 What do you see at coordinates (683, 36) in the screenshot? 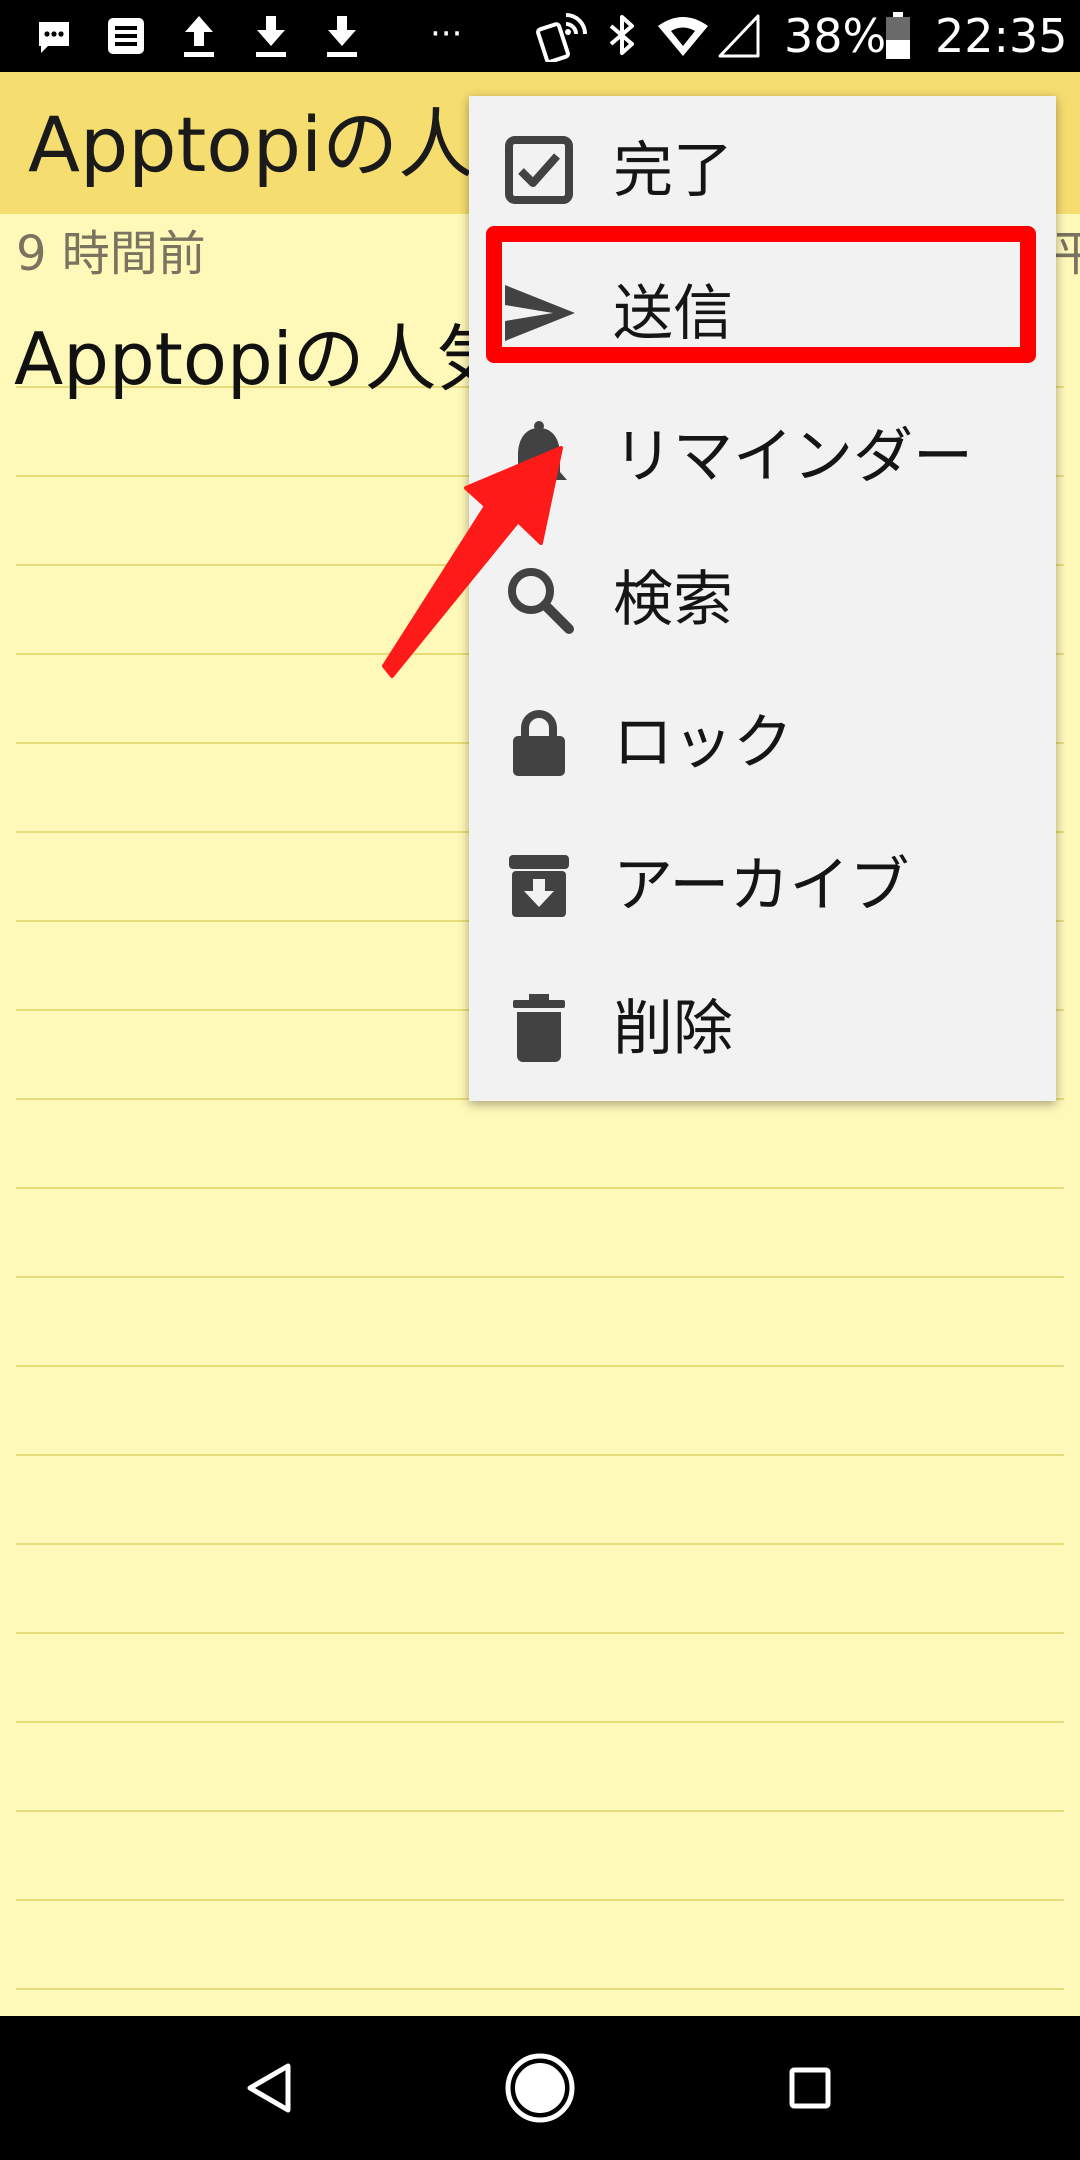
I see `wifi-icon` at bounding box center [683, 36].